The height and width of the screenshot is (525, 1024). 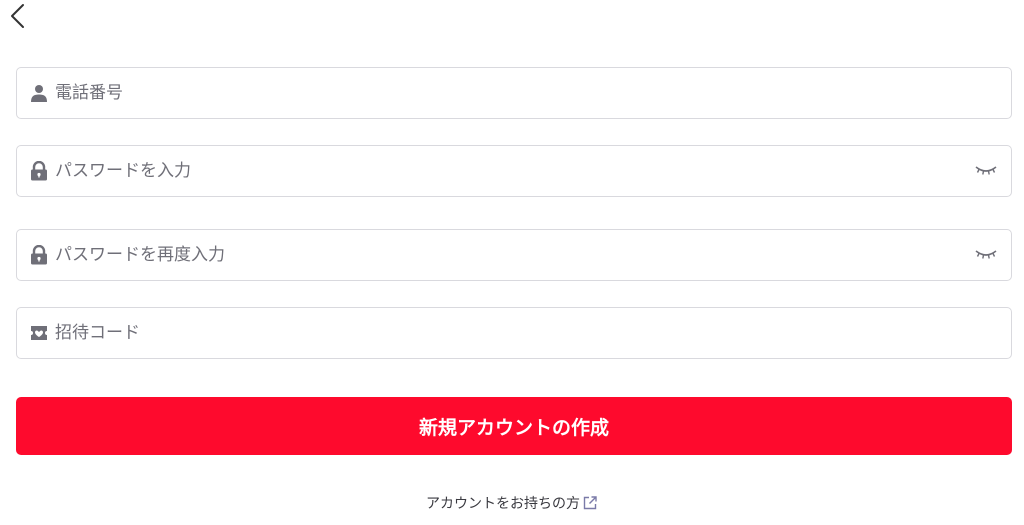 I want to click on external-link-icon, so click(x=590, y=503).